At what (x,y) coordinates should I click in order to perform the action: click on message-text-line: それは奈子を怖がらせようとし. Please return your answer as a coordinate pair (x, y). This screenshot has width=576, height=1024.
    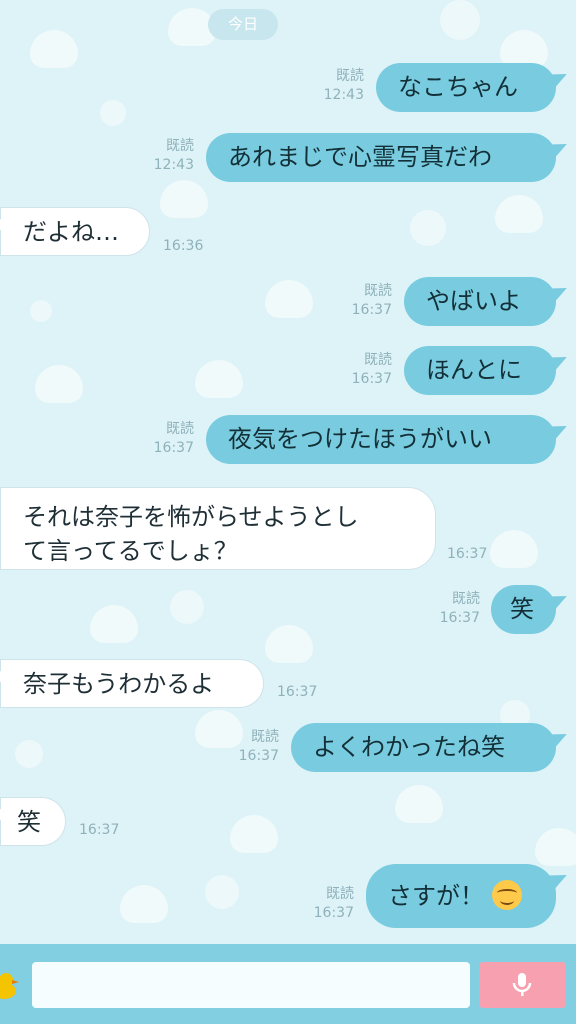
    Looking at the image, I should click on (191, 517).